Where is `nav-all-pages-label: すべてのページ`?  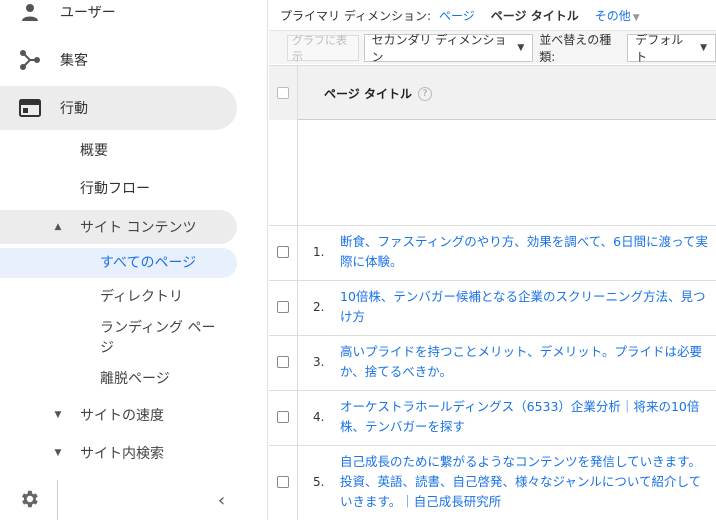 nav-all-pages-label: すべてのページ is located at coordinates (148, 263).